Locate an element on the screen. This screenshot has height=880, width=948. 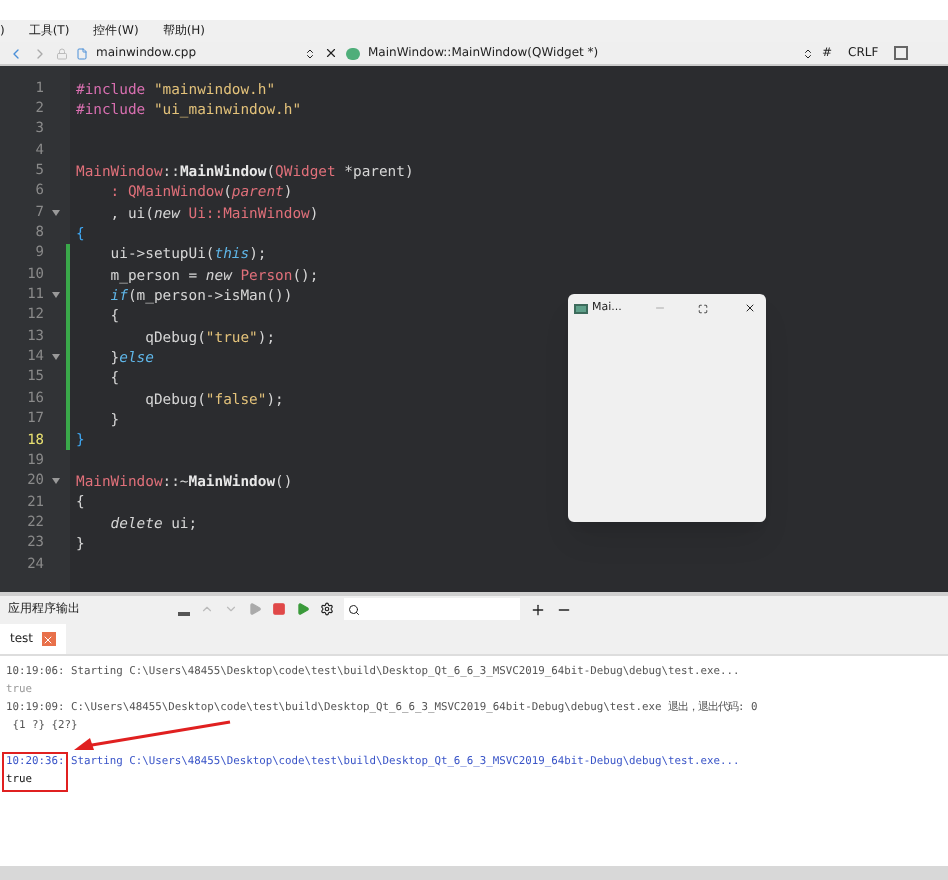
class-icon is located at coordinates (353, 53).